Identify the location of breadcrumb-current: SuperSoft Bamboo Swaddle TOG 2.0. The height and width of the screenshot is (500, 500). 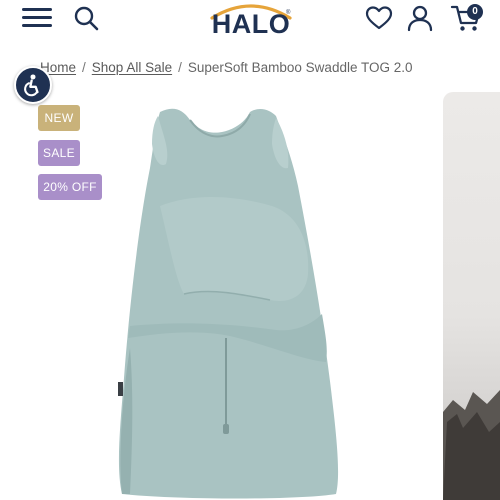
(300, 67).